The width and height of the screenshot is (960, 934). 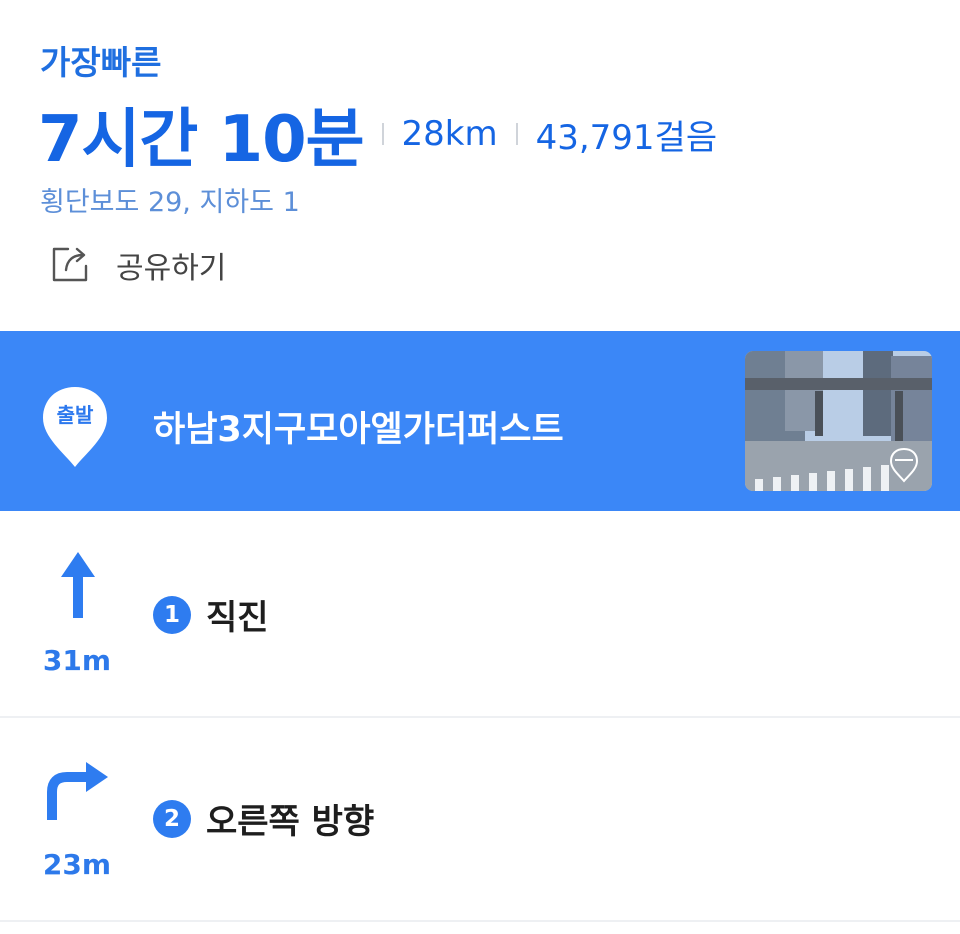 What do you see at coordinates (237, 618) in the screenshot?
I see `step-instruction: 직진` at bounding box center [237, 618].